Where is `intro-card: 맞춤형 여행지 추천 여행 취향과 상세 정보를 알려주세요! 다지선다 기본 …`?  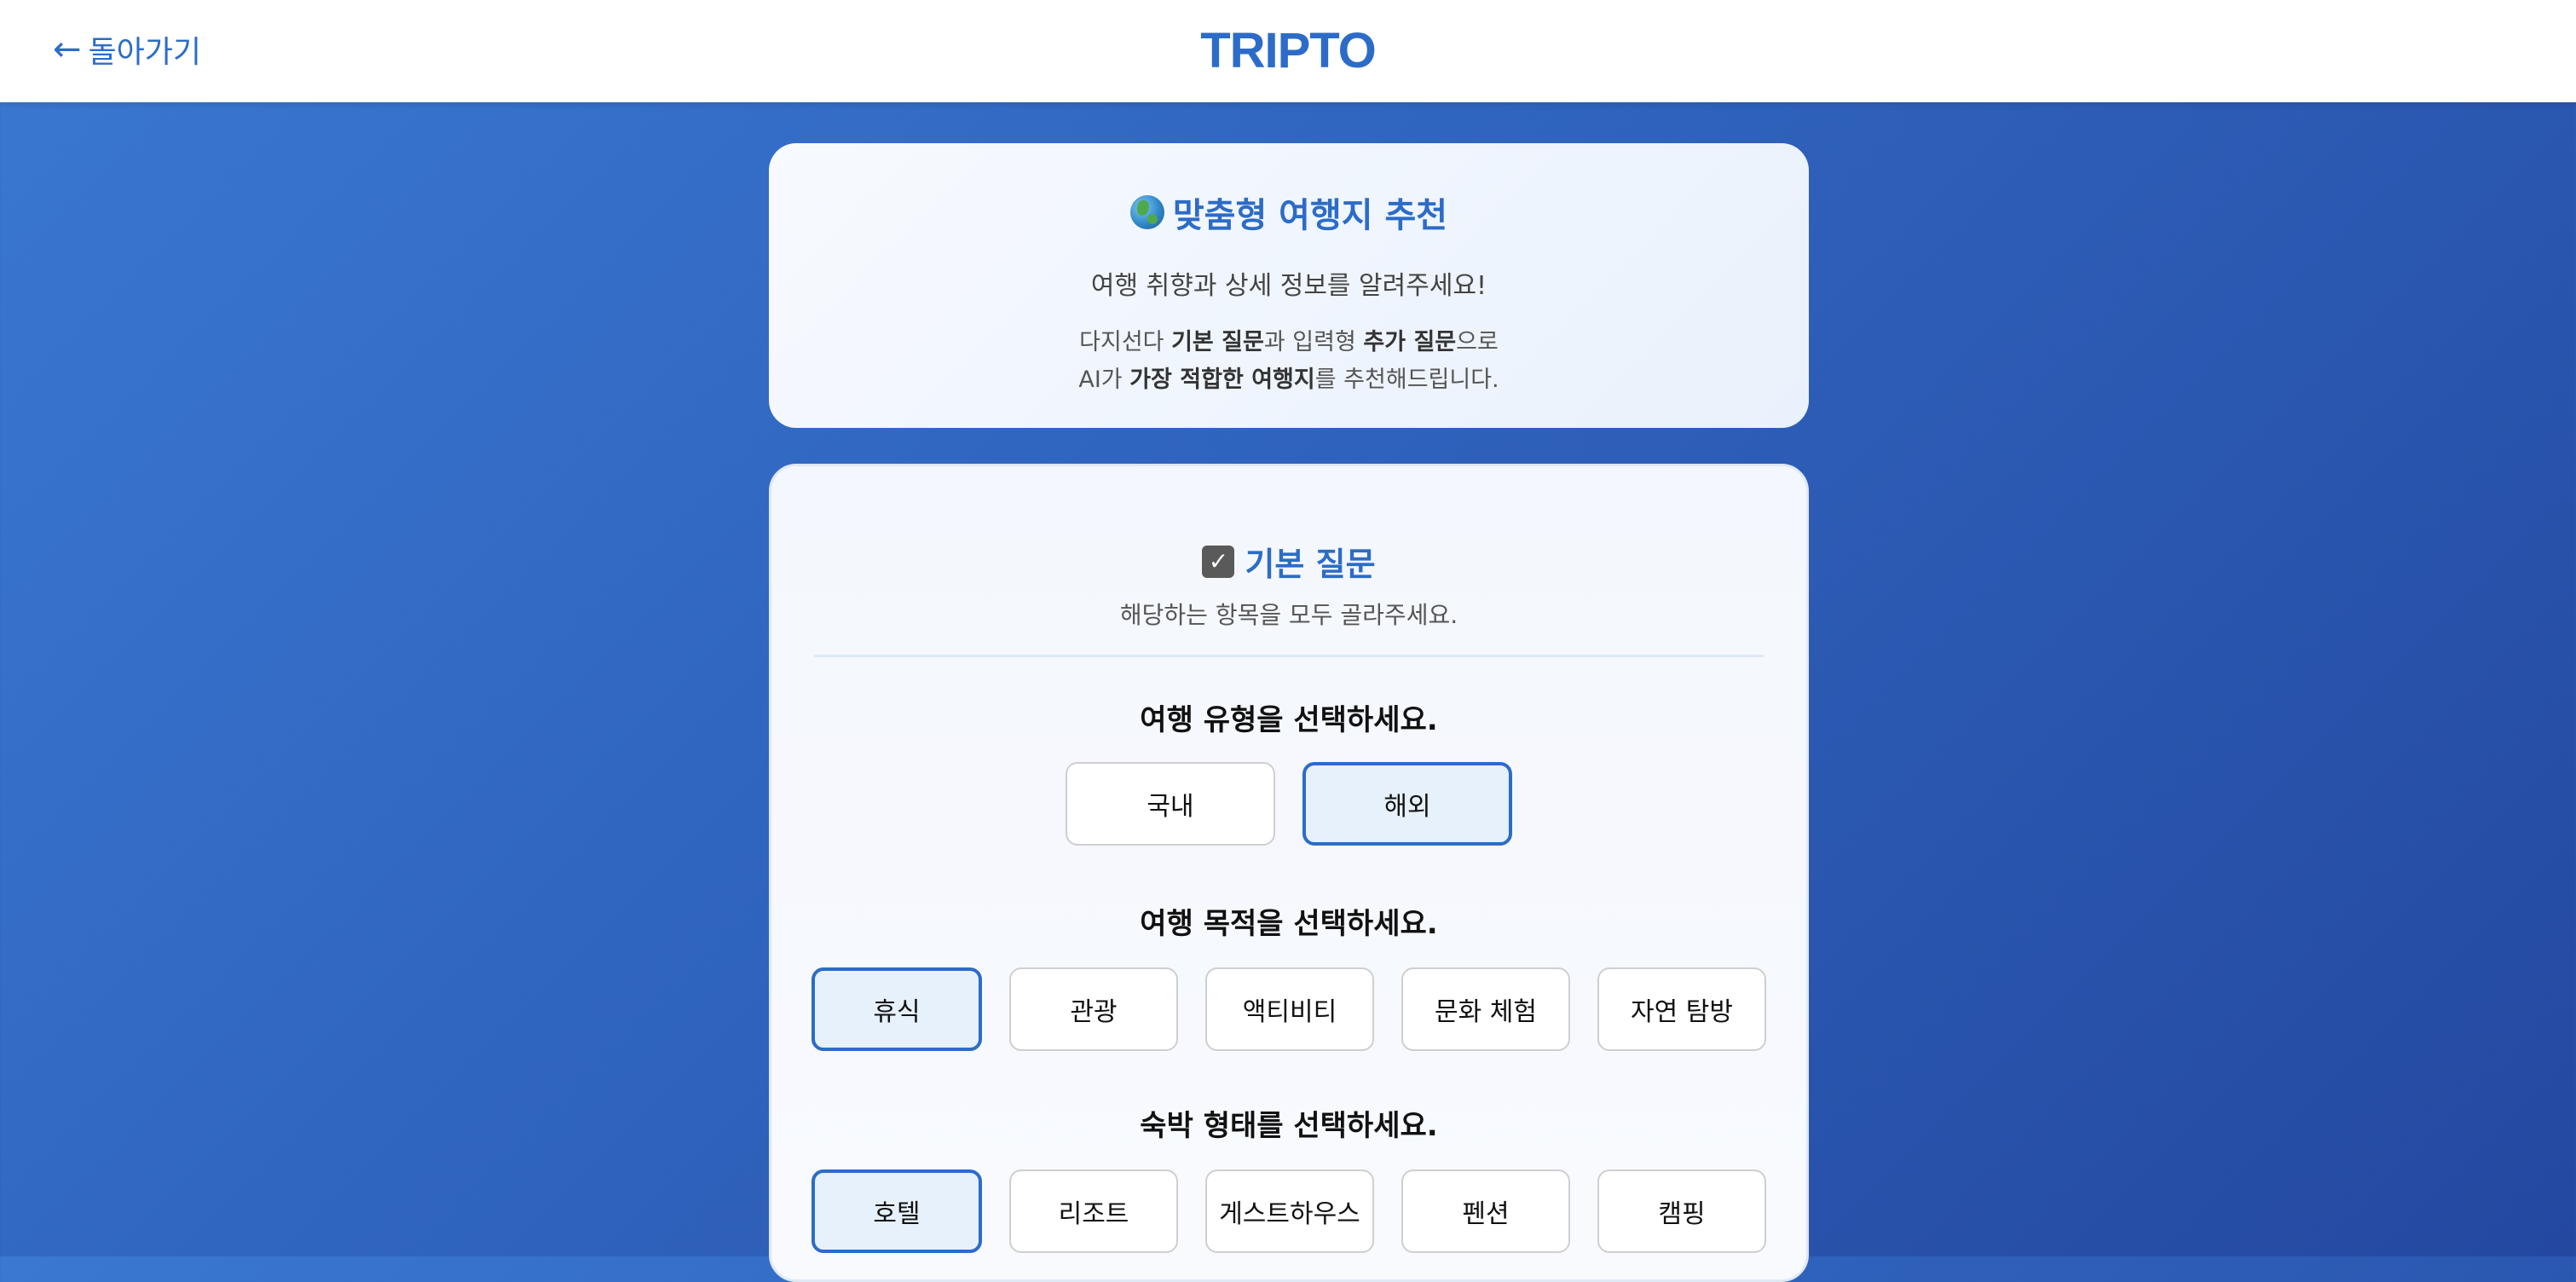 intro-card: 맞춤형 여행지 추천 여행 취향과 상세 정보를 알려주세요! 다지선다 기본 … is located at coordinates (1289, 285).